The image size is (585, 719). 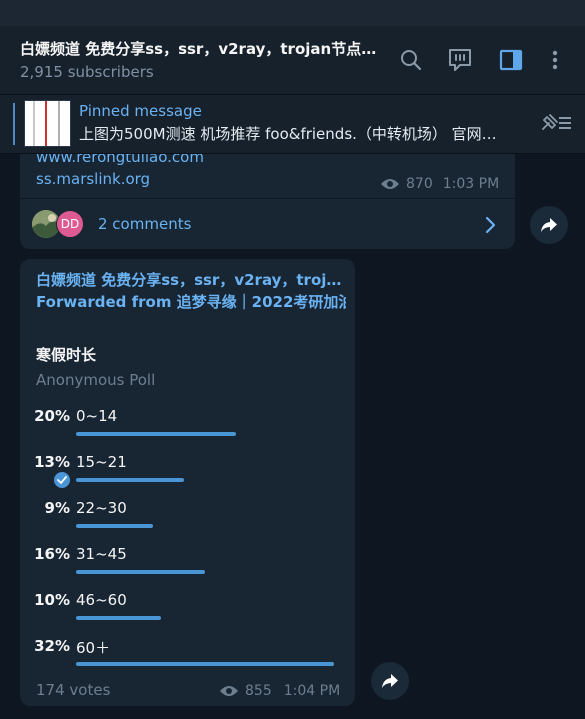 I want to click on poll-option: 32% 60＋, so click(x=187, y=657).